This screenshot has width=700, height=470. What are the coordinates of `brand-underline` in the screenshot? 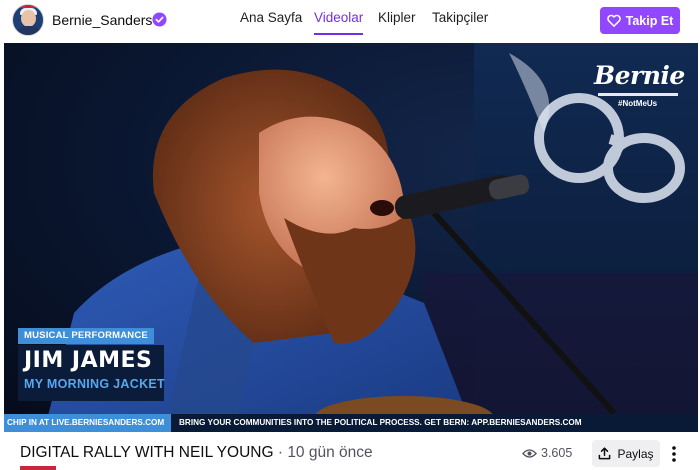 It's located at (638, 94).